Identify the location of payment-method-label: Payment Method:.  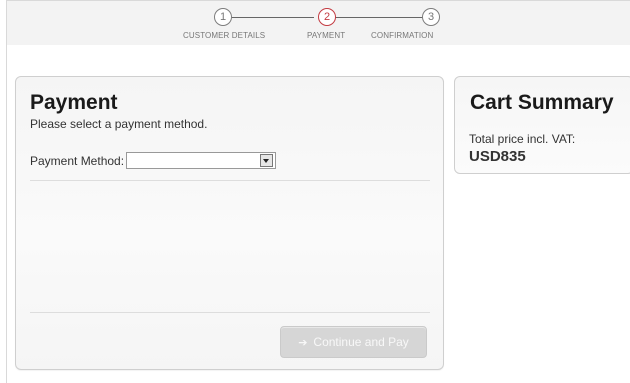
(77, 161).